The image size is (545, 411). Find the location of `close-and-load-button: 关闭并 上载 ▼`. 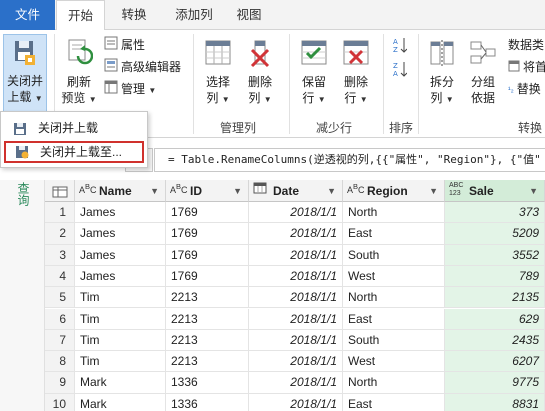

close-and-load-button: 关闭并 上载 ▼ is located at coordinates (25, 73).